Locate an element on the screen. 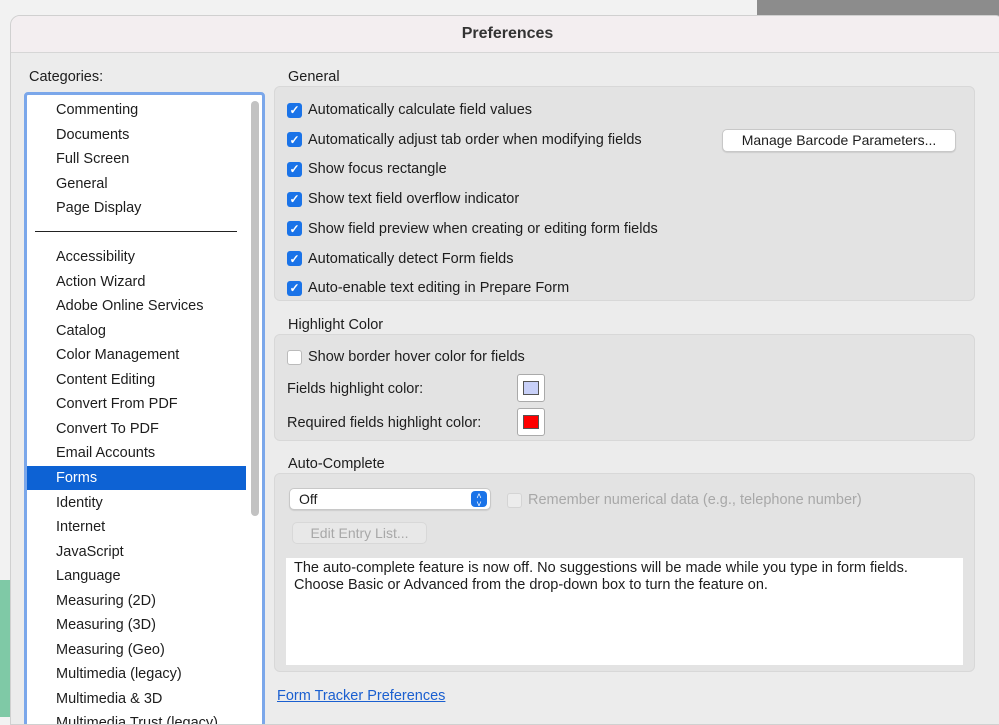 This screenshot has width=999, height=725. required-highlight-label: Required fields highlight color: is located at coordinates (384, 423).